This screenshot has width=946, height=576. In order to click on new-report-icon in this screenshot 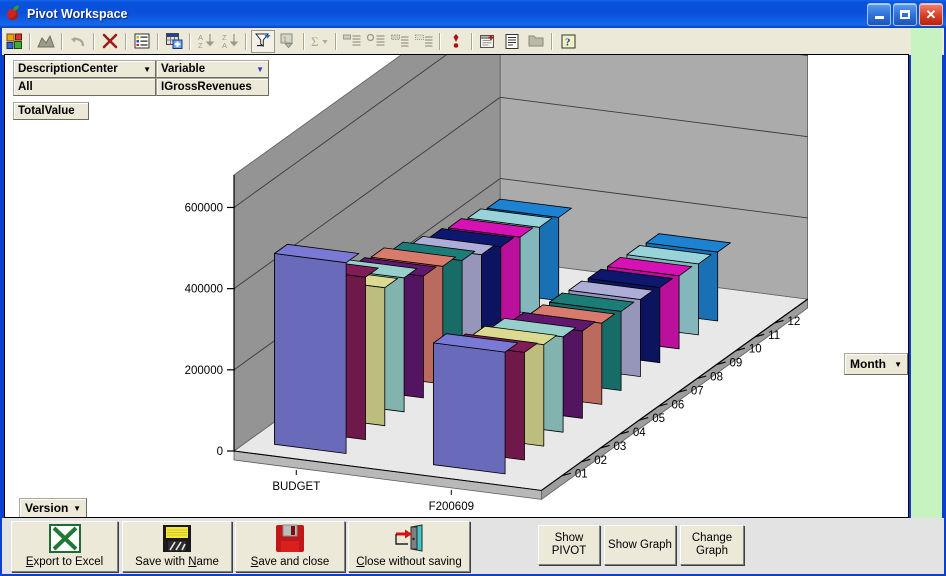, I will do `click(488, 41)`.